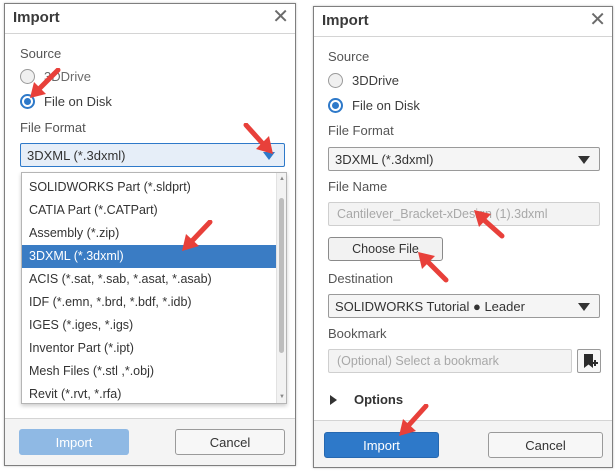 The height and width of the screenshot is (471, 615). Describe the element at coordinates (149, 371) in the screenshot. I see `format-option-mesh: Mesh Files (*.stl ,*.obj)` at that location.